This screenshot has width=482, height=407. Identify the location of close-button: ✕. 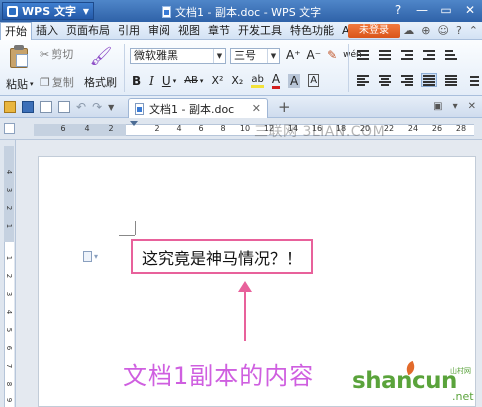
(470, 10).